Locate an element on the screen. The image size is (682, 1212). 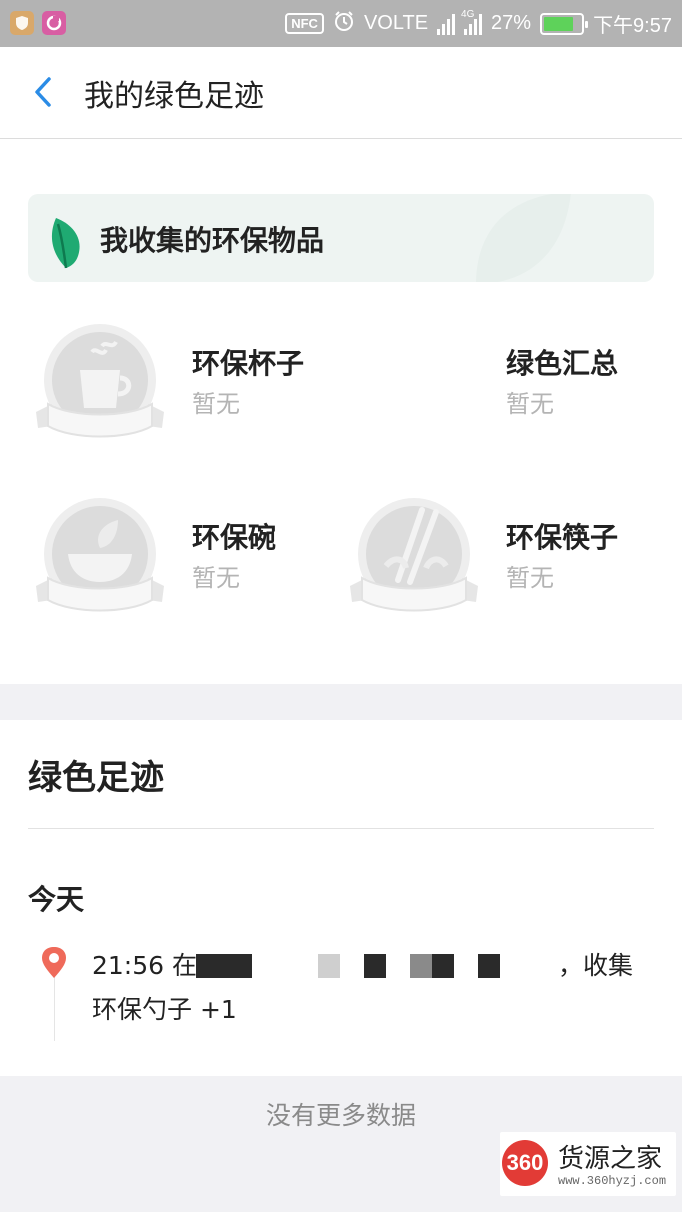
network-type-label: 4G is located at coordinates (468, 14).